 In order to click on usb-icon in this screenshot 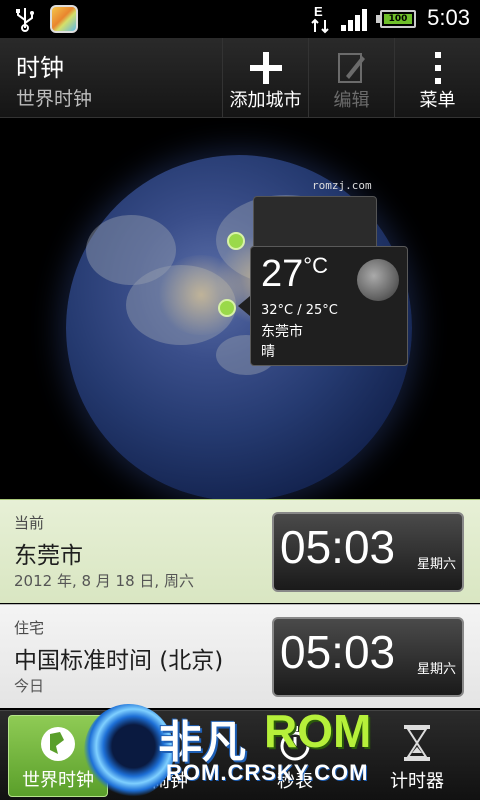, I will do `click(25, 20)`.